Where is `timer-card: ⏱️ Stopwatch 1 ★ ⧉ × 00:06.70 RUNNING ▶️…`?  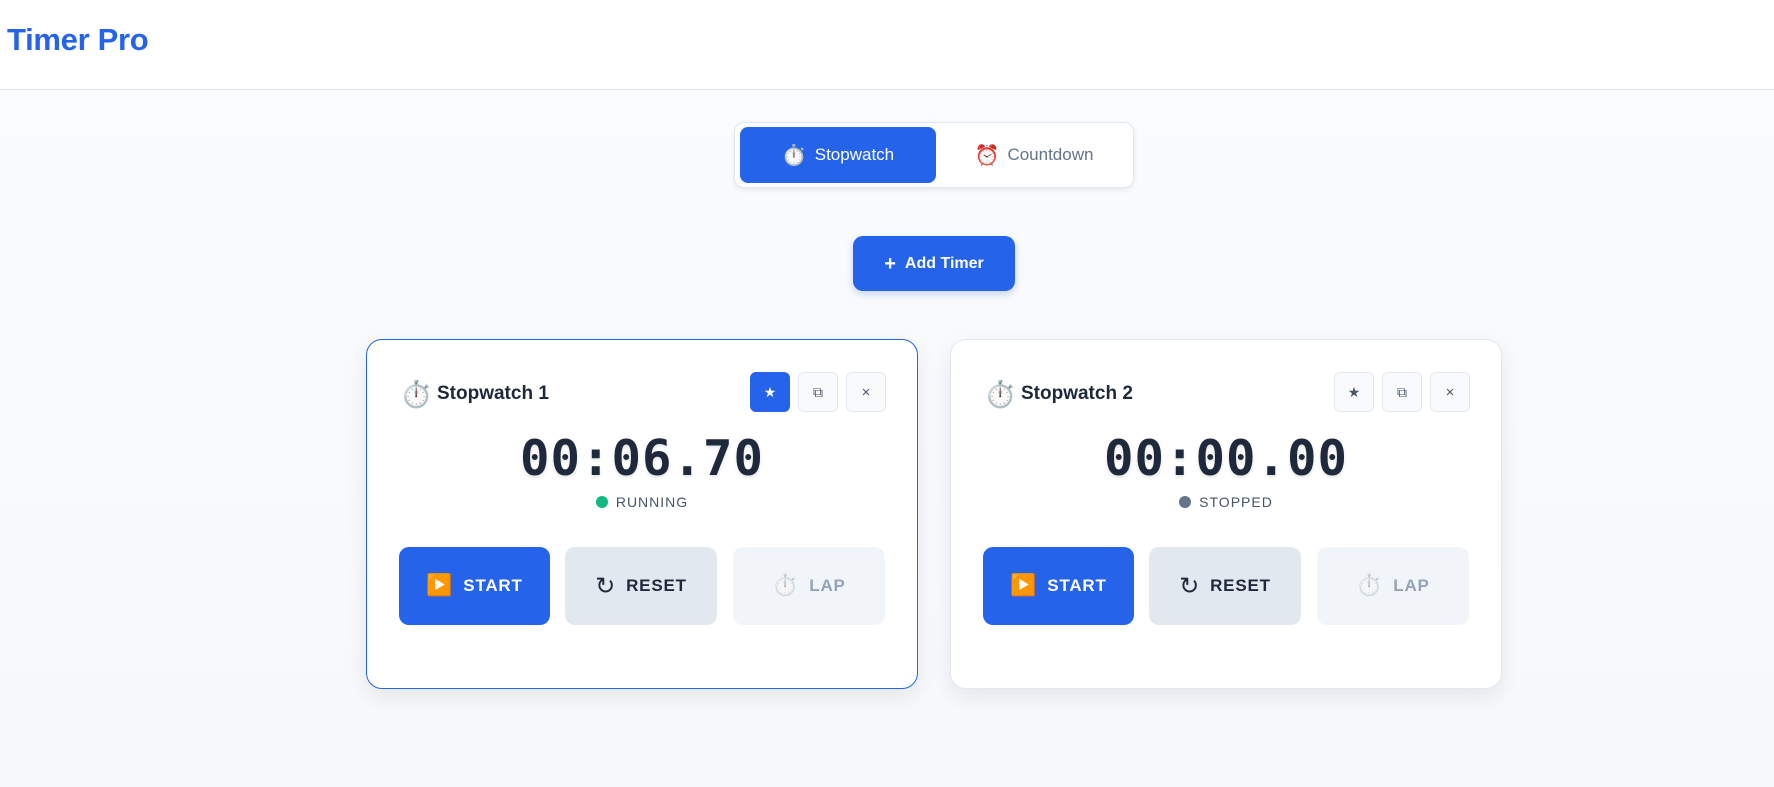 timer-card: ⏱️ Stopwatch 1 ★ ⧉ × 00:06.70 RUNNING ▶️… is located at coordinates (642, 514).